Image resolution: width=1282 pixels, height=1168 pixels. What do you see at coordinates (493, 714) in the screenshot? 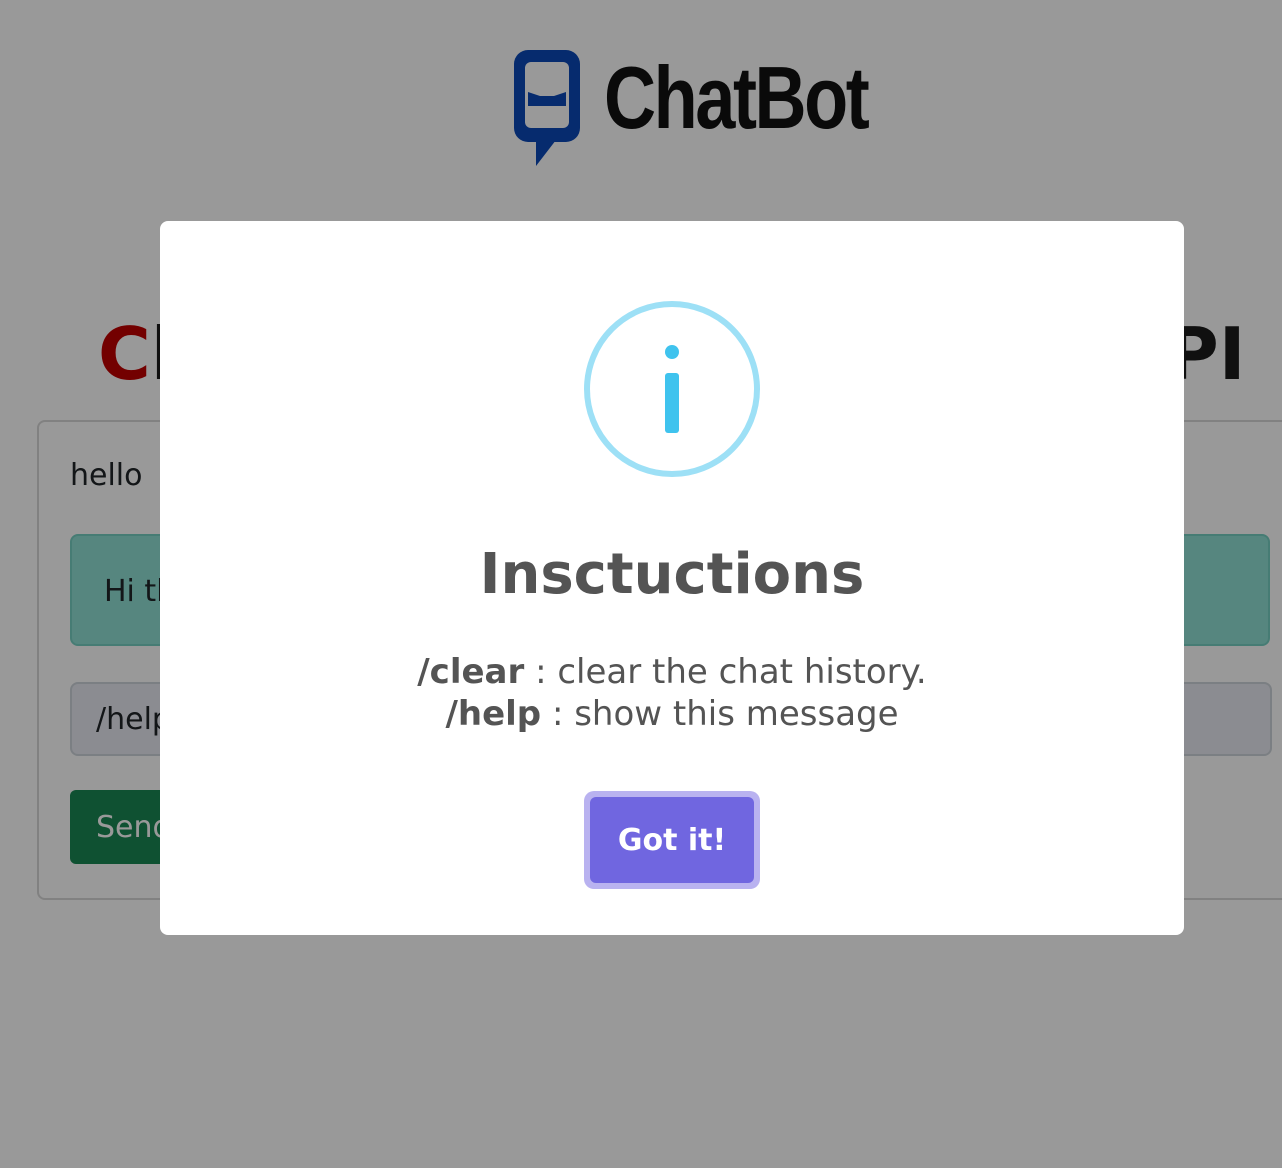
I see `command-name: /help` at bounding box center [493, 714].